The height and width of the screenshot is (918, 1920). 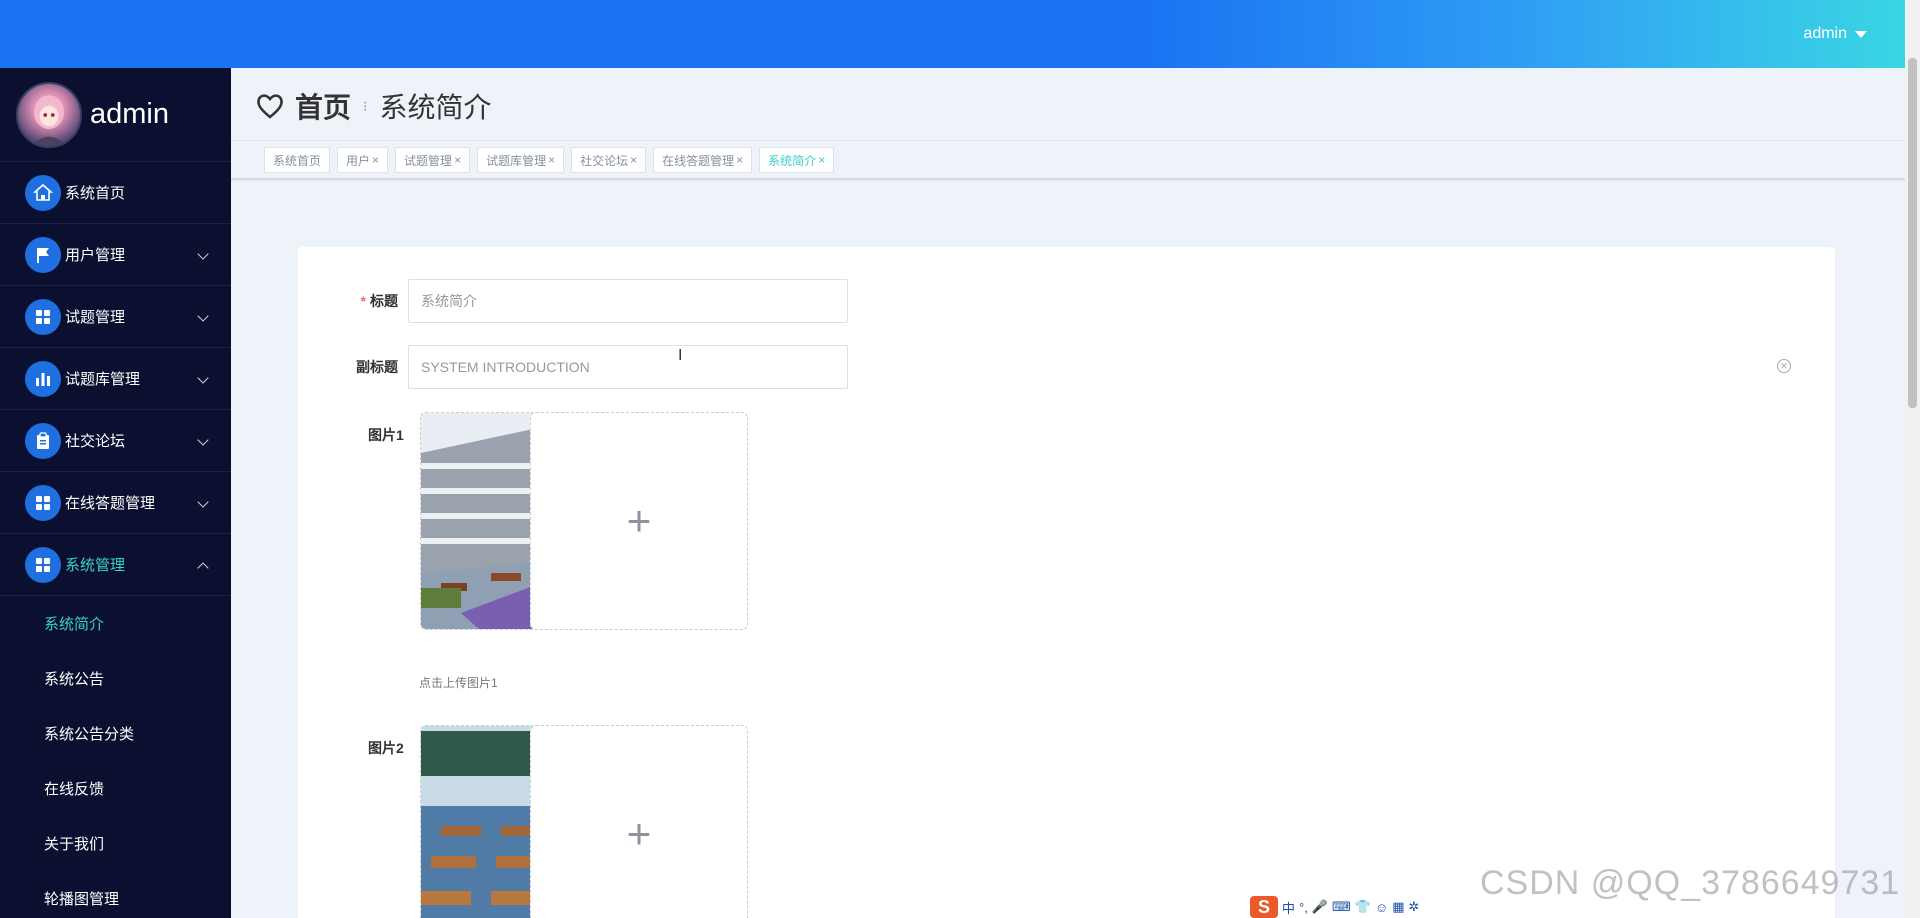 What do you see at coordinates (792, 160) in the screenshot?
I see `tag-label: 系统简介` at bounding box center [792, 160].